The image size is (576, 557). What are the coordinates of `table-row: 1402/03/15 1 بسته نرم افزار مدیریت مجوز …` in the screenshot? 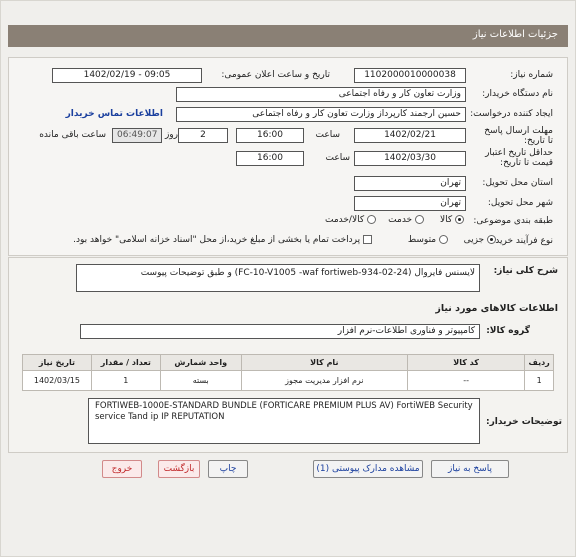 It's located at (288, 380).